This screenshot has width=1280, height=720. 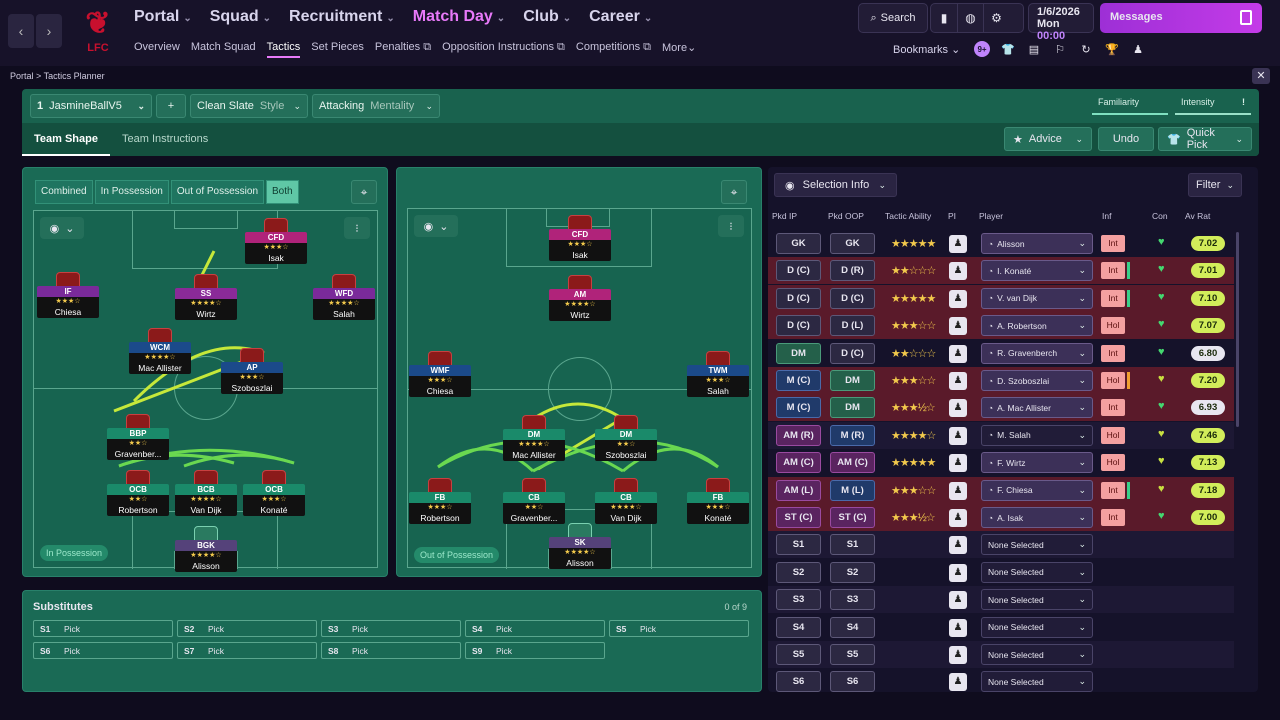 What do you see at coordinates (22, 76) in the screenshot?
I see `breadcrumb-root: Portal` at bounding box center [22, 76].